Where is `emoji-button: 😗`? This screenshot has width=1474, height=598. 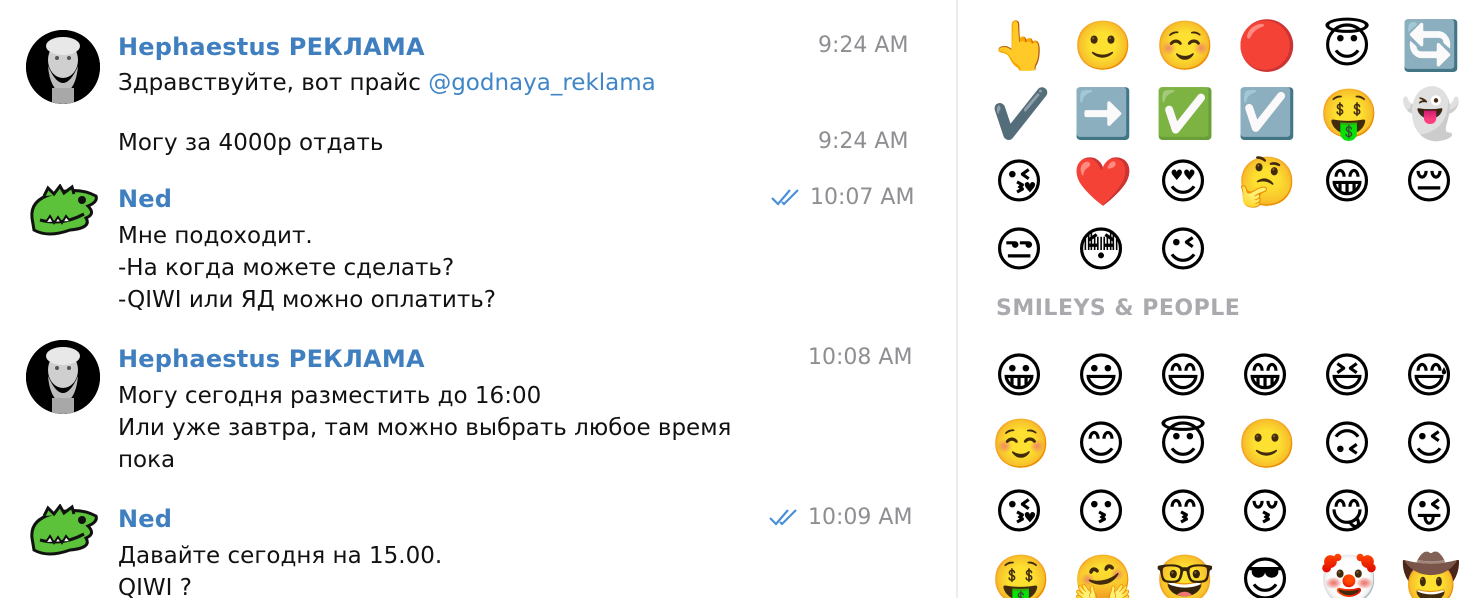 emoji-button: 😗 is located at coordinates (1101, 512).